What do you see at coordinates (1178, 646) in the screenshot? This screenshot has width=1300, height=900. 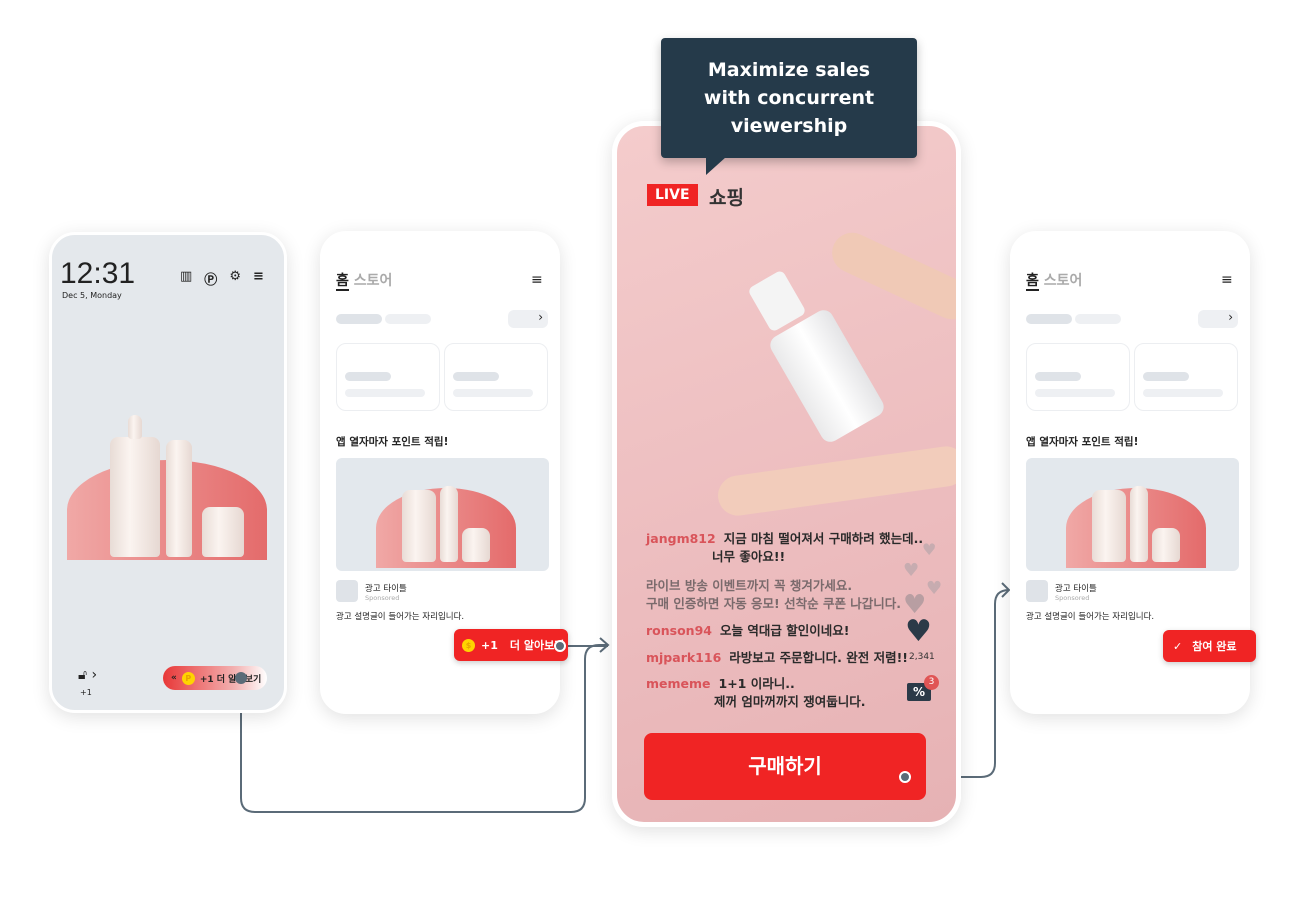 I see `check-icon: ✓` at bounding box center [1178, 646].